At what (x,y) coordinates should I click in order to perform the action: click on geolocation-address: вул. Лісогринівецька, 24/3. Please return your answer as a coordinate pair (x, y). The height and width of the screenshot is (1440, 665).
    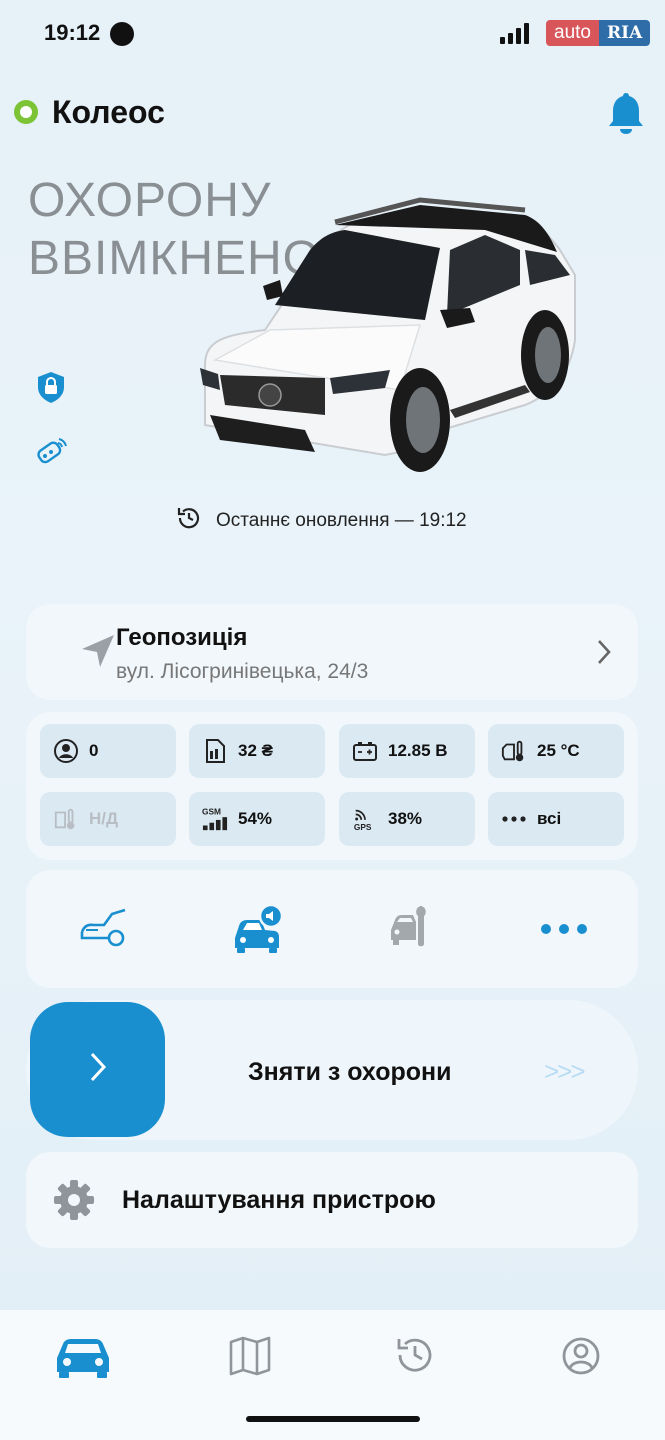
    Looking at the image, I should click on (242, 671).